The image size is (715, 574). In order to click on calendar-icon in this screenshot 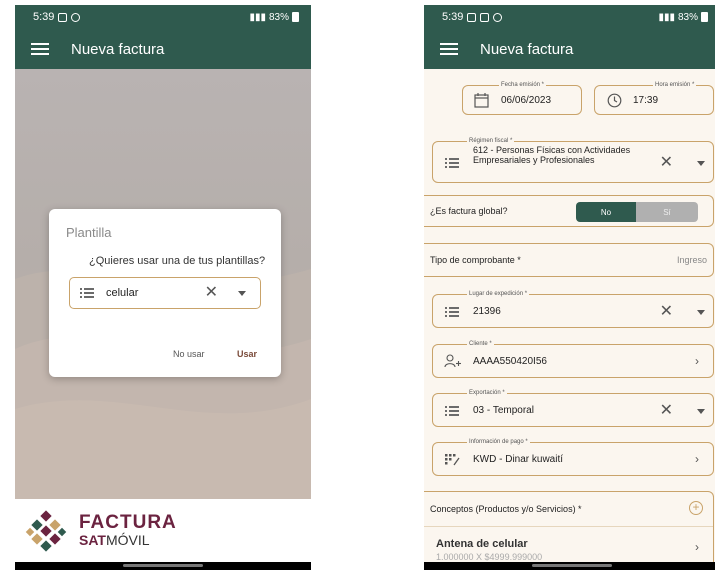, I will do `click(481, 100)`.